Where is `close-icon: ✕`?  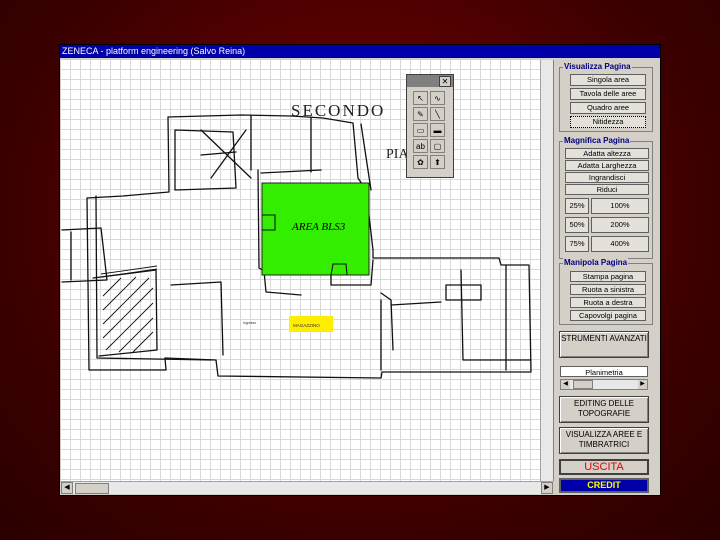 close-icon: ✕ is located at coordinates (445, 81).